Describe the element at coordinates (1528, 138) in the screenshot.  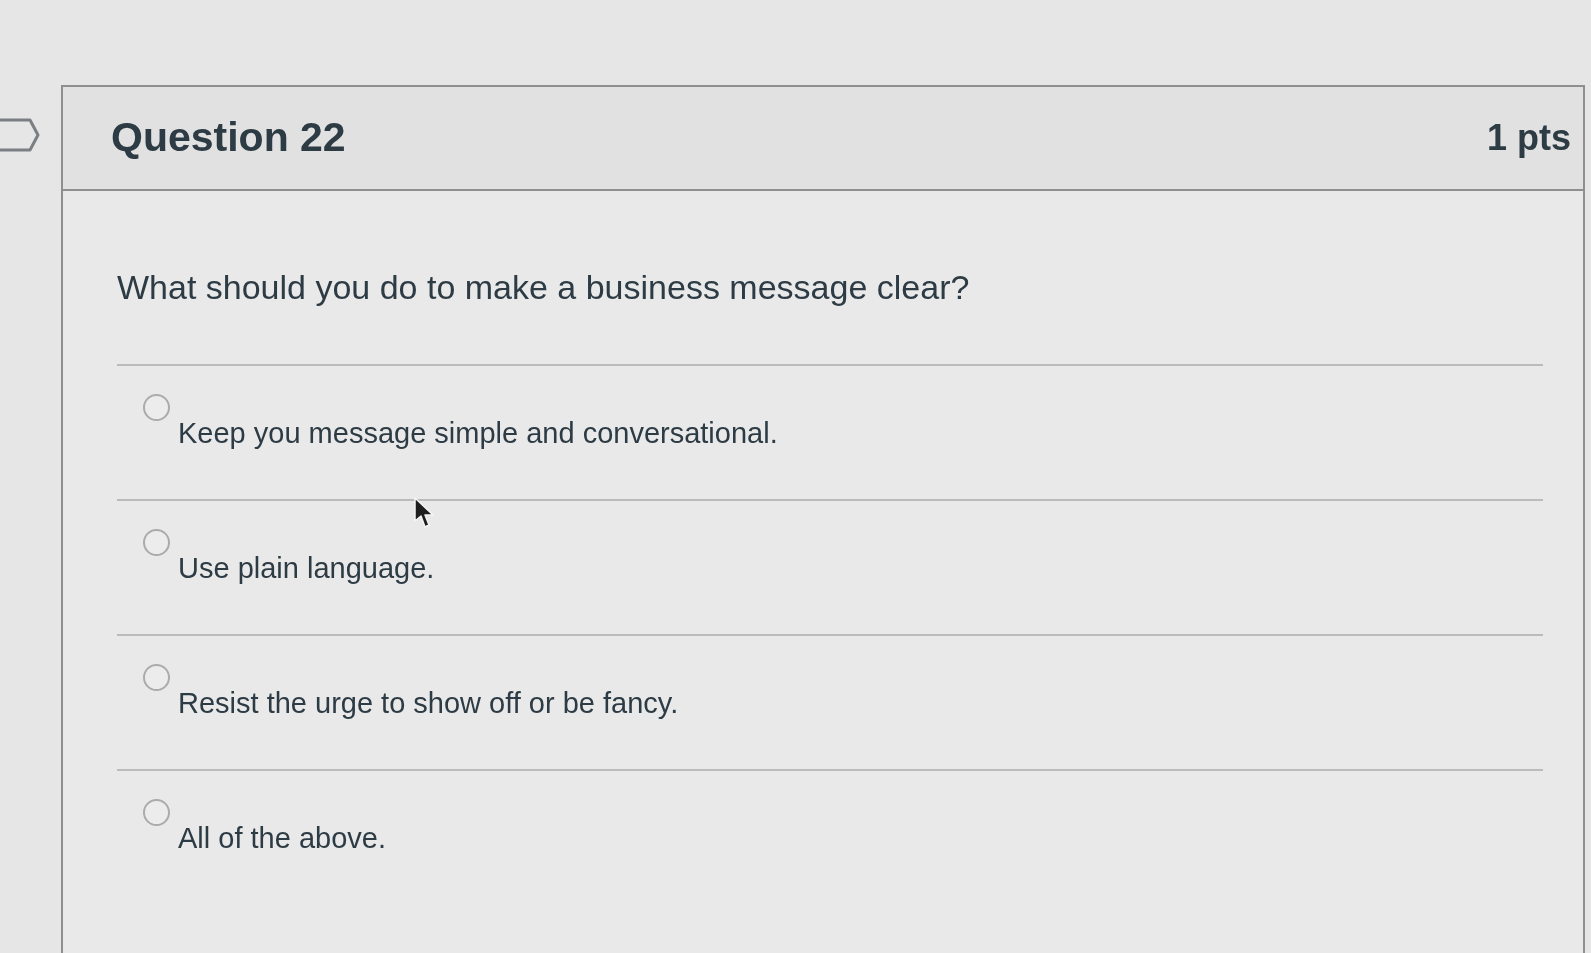
I see `points-label: 1 pts` at that location.